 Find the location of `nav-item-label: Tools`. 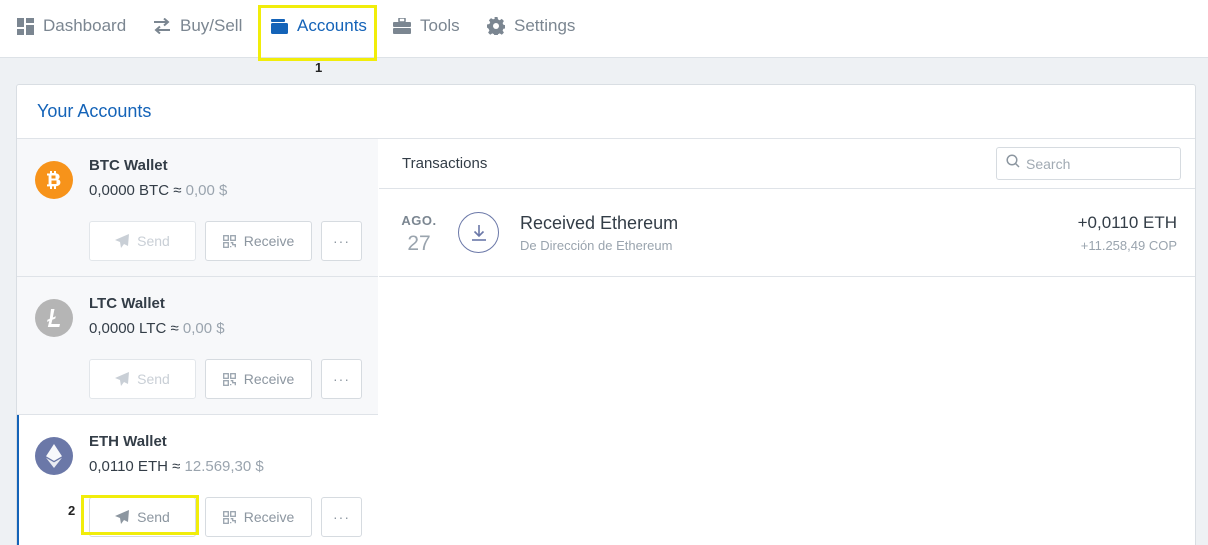

nav-item-label: Tools is located at coordinates (440, 25).